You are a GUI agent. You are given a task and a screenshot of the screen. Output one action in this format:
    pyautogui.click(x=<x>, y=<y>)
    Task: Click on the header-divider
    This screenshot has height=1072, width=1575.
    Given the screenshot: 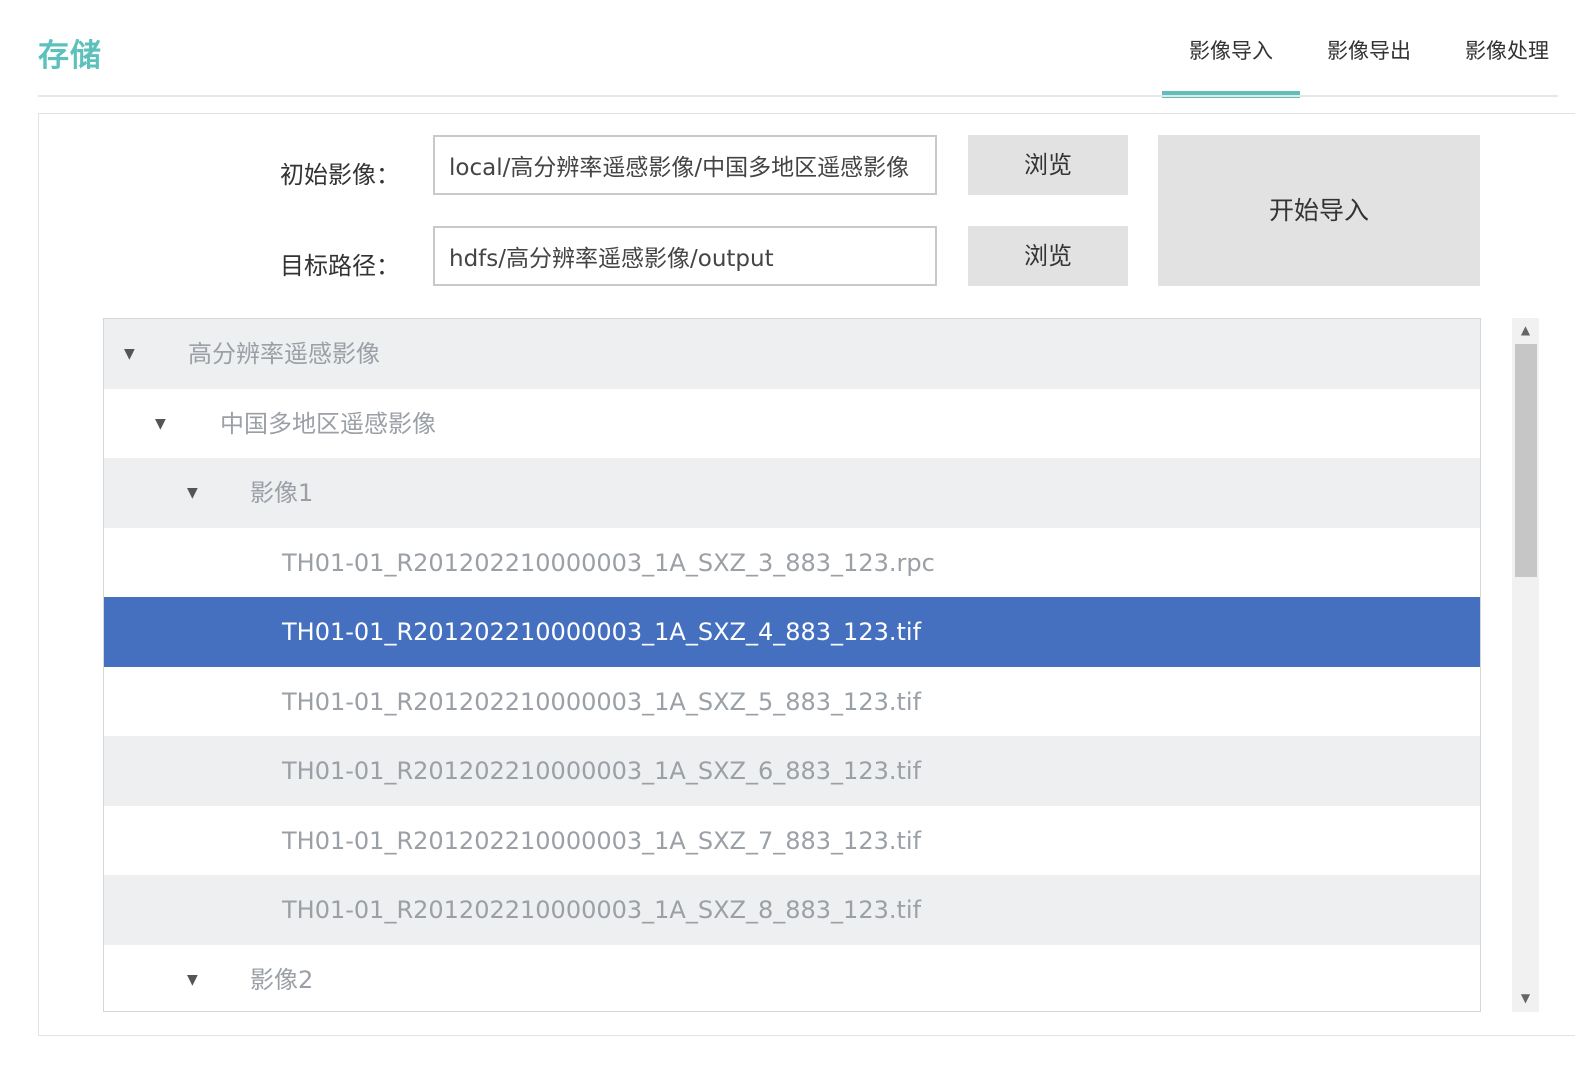 What is the action you would take?
    pyautogui.click(x=798, y=96)
    